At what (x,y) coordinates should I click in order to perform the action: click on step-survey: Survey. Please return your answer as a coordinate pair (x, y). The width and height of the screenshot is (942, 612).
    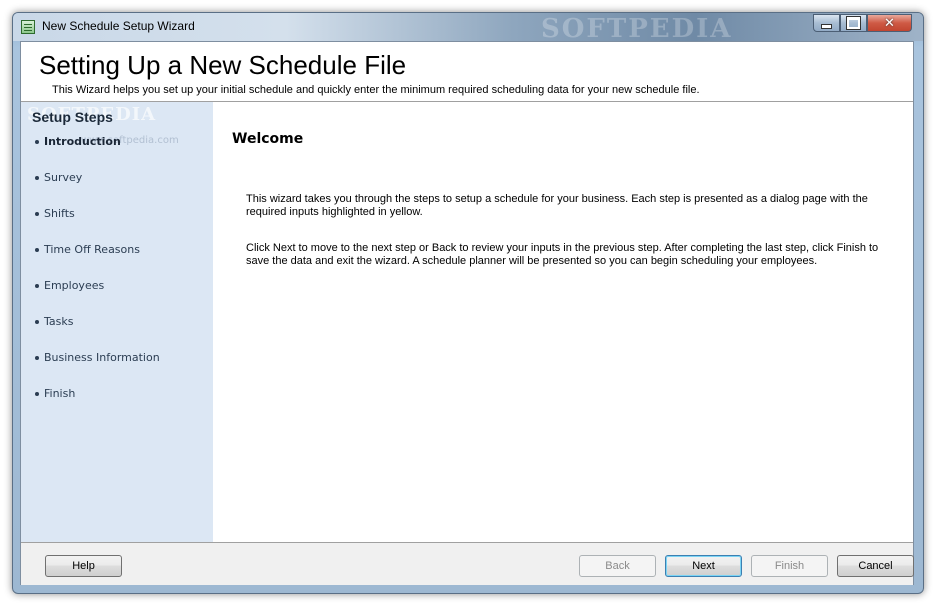
    Looking at the image, I should click on (58, 177).